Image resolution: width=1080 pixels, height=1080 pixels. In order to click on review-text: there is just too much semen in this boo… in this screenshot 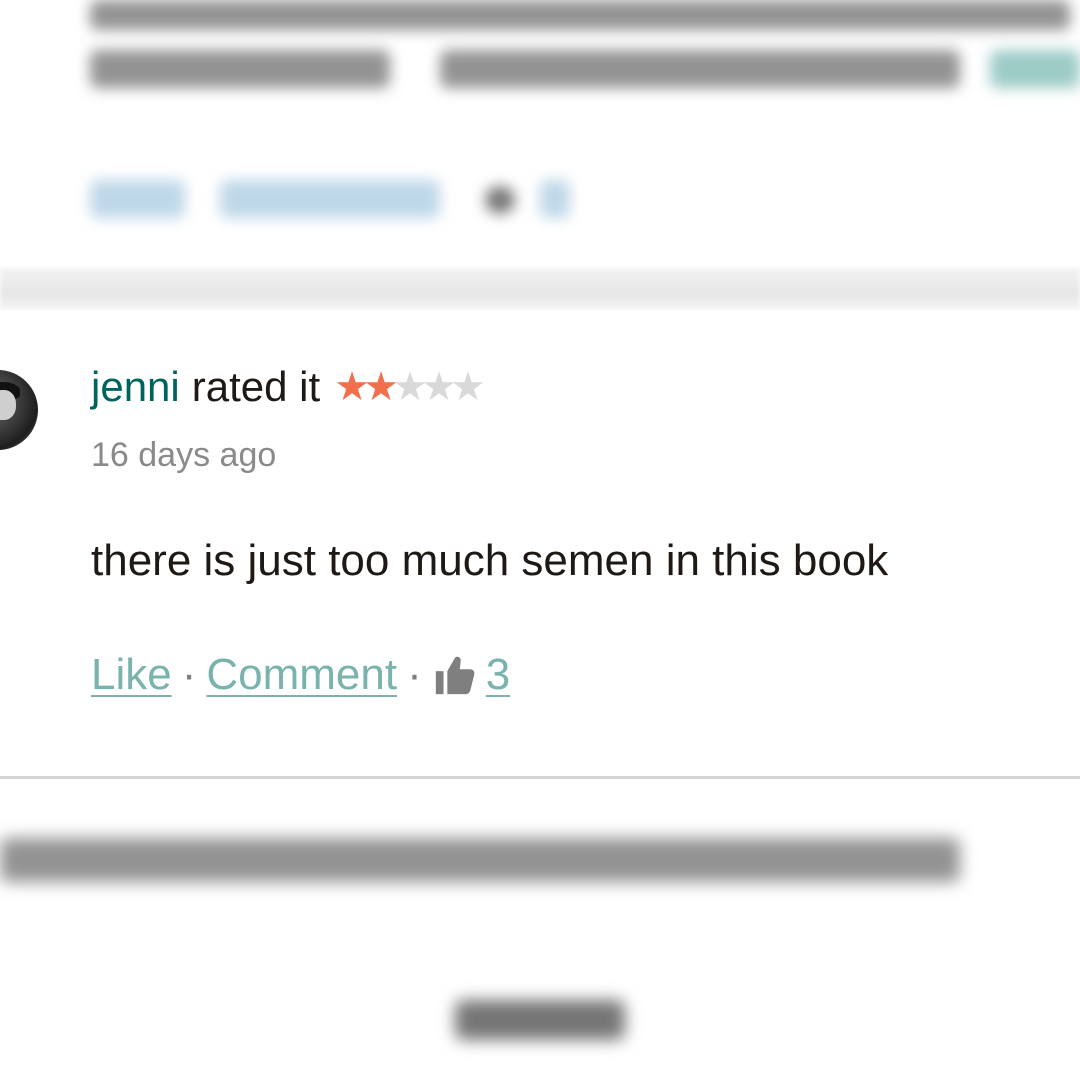, I will do `click(490, 560)`.